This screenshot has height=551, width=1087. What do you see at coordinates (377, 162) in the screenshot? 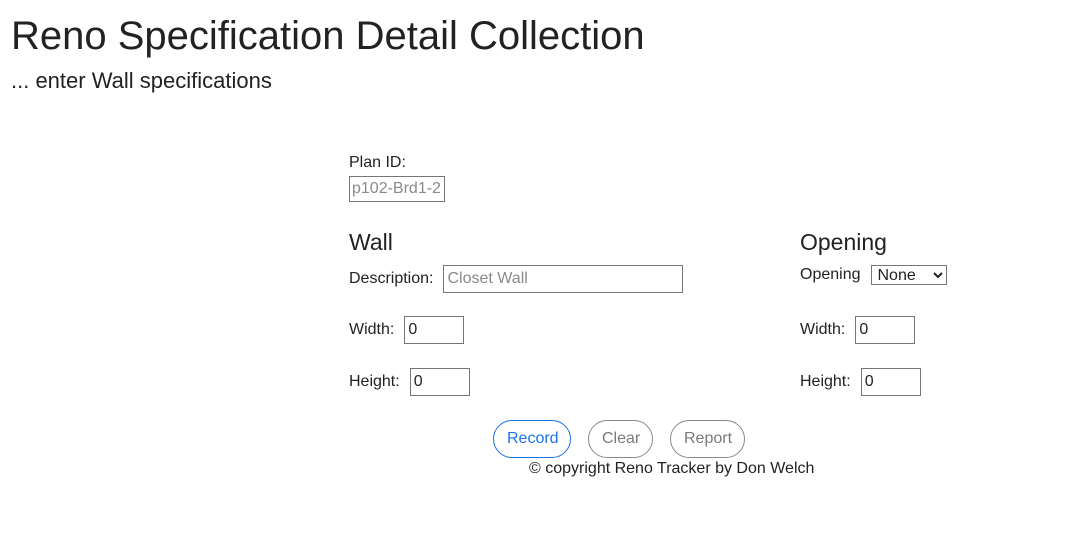
I see `plan-id-label: Plan ID:` at bounding box center [377, 162].